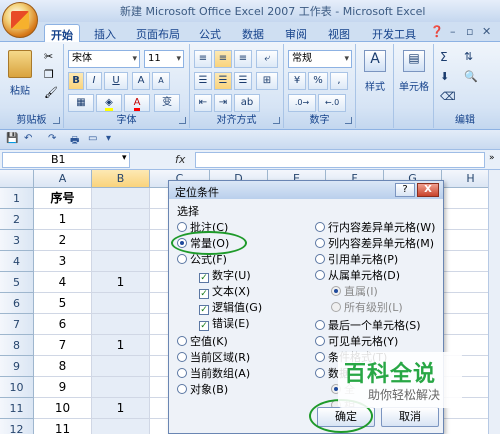 This screenshot has height=434, width=500. What do you see at coordinates (414, 61) in the screenshot?
I see `cells-icon: ▤` at bounding box center [414, 61].